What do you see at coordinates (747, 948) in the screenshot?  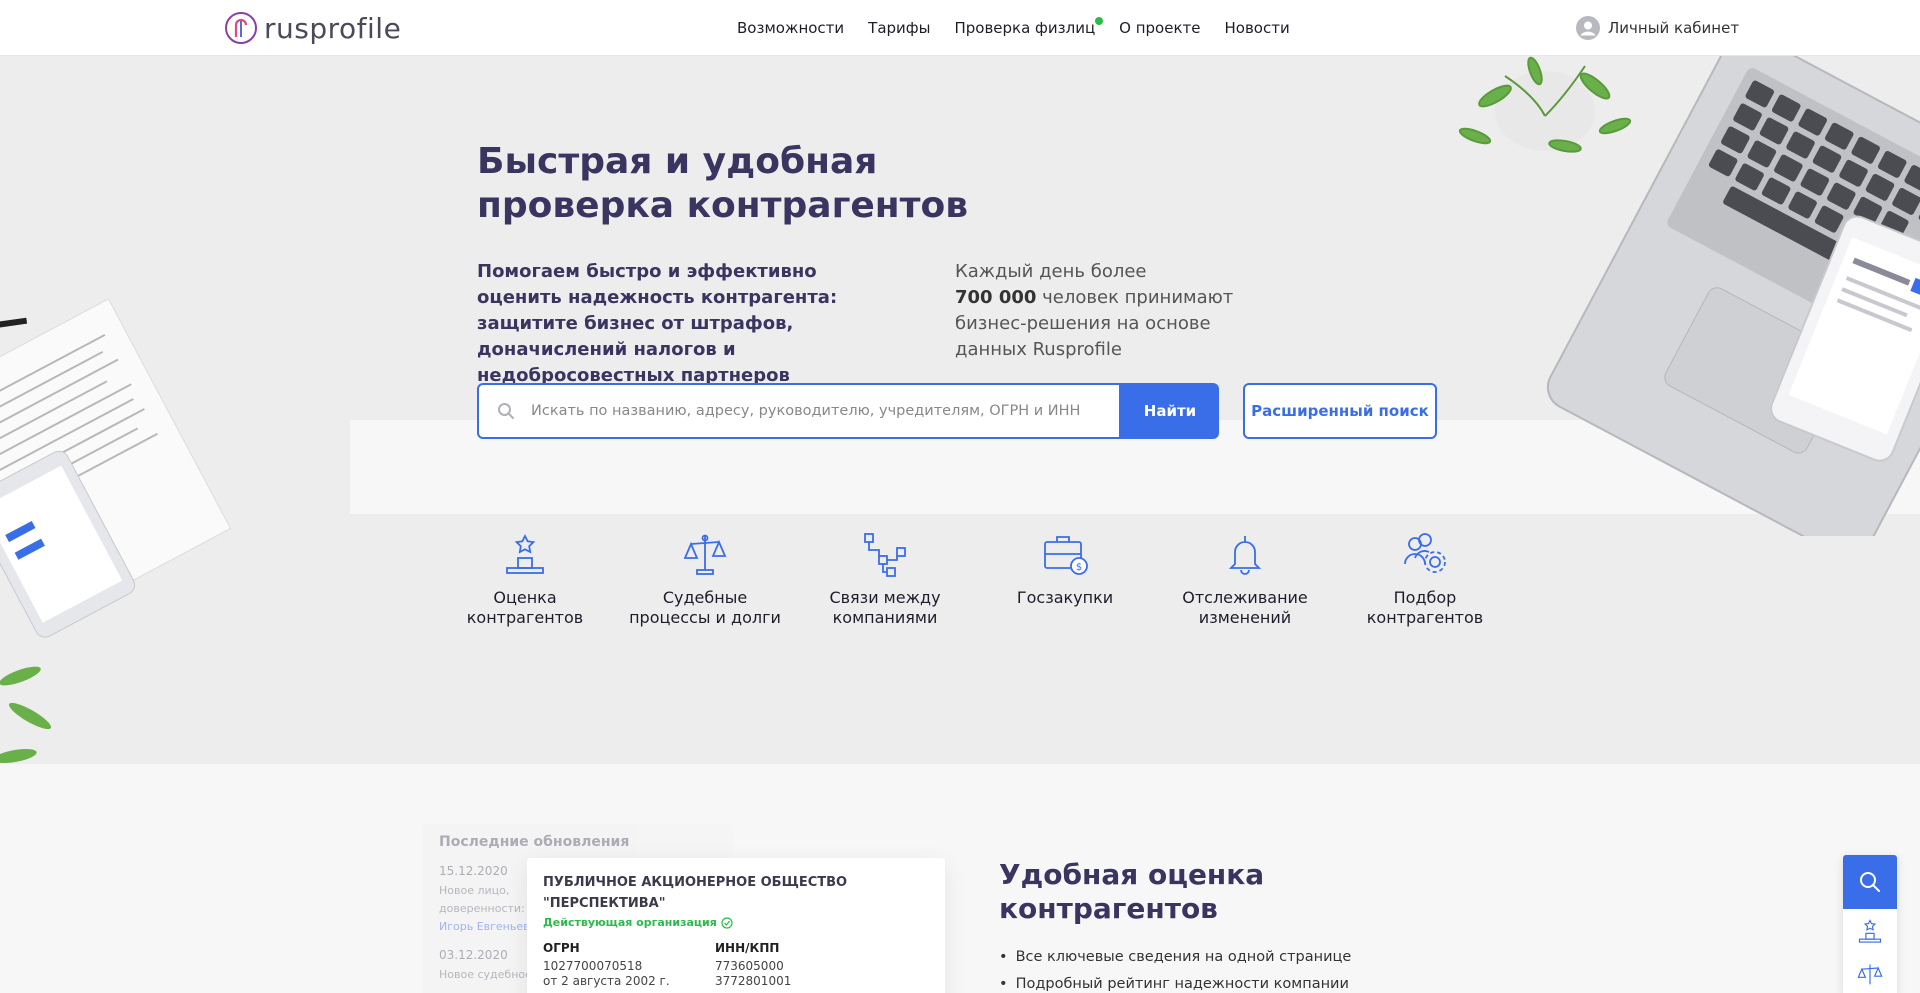 I see `inn-label: ИНН/КПП` at bounding box center [747, 948].